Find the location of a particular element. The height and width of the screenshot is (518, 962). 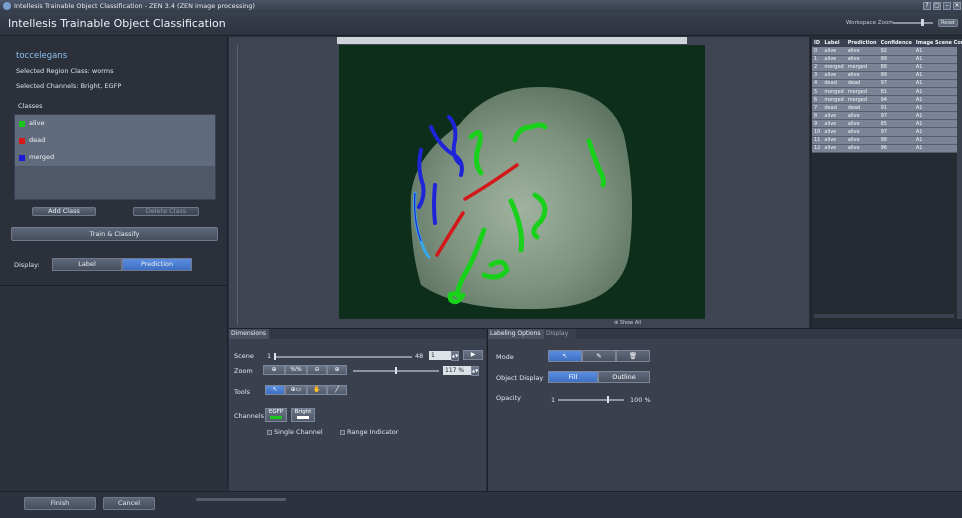

table-row: 7 dead dead 91 A1 is located at coordinates (887, 108).